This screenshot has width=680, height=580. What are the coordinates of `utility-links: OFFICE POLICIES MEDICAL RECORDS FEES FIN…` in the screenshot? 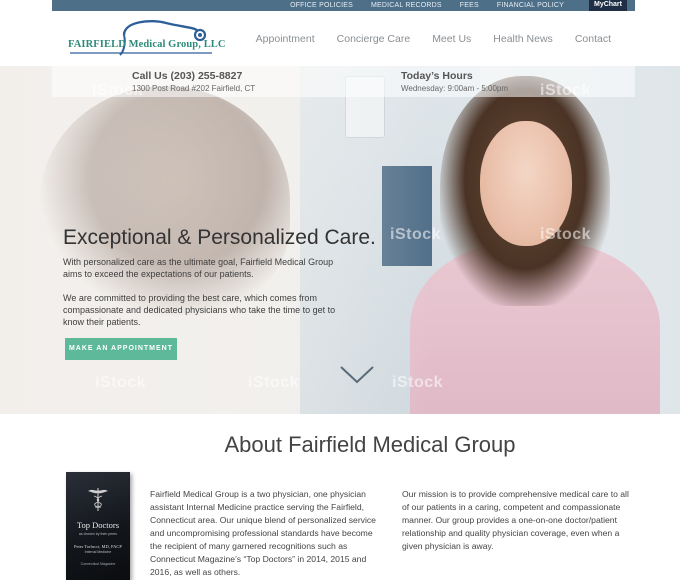 It's located at (427, 5).